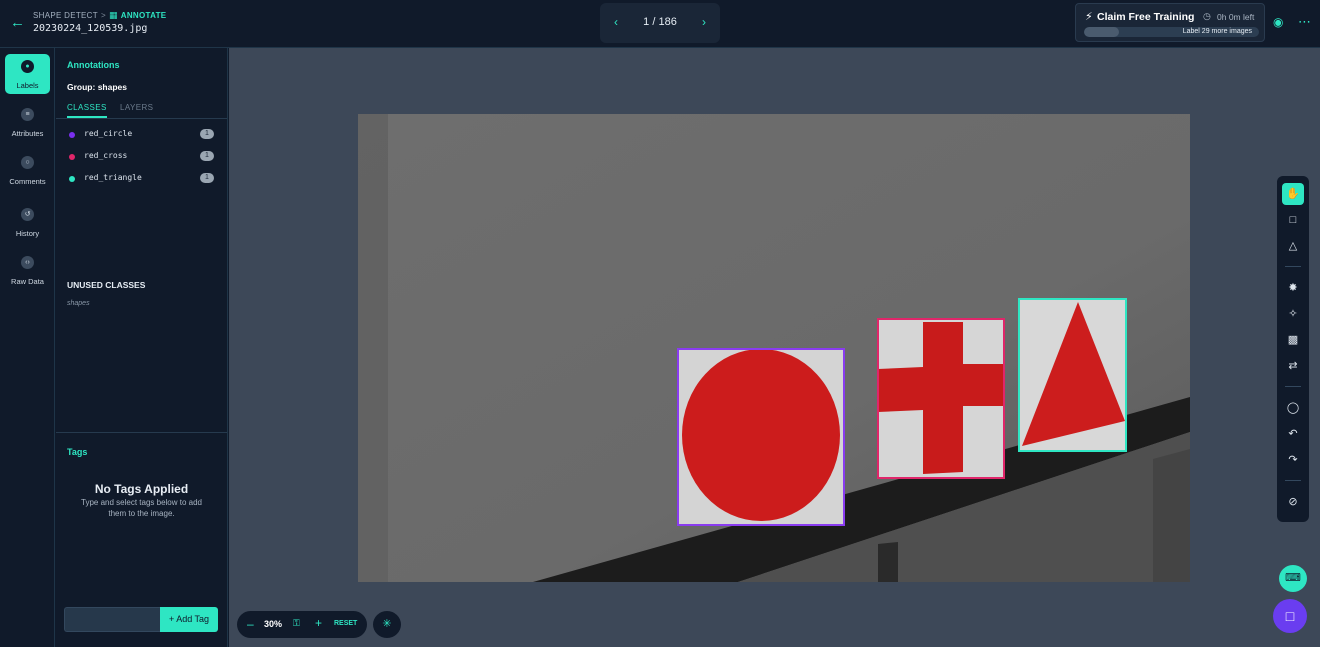  I want to click on claim-progress-text: Label 29 more images, so click(1217, 31).